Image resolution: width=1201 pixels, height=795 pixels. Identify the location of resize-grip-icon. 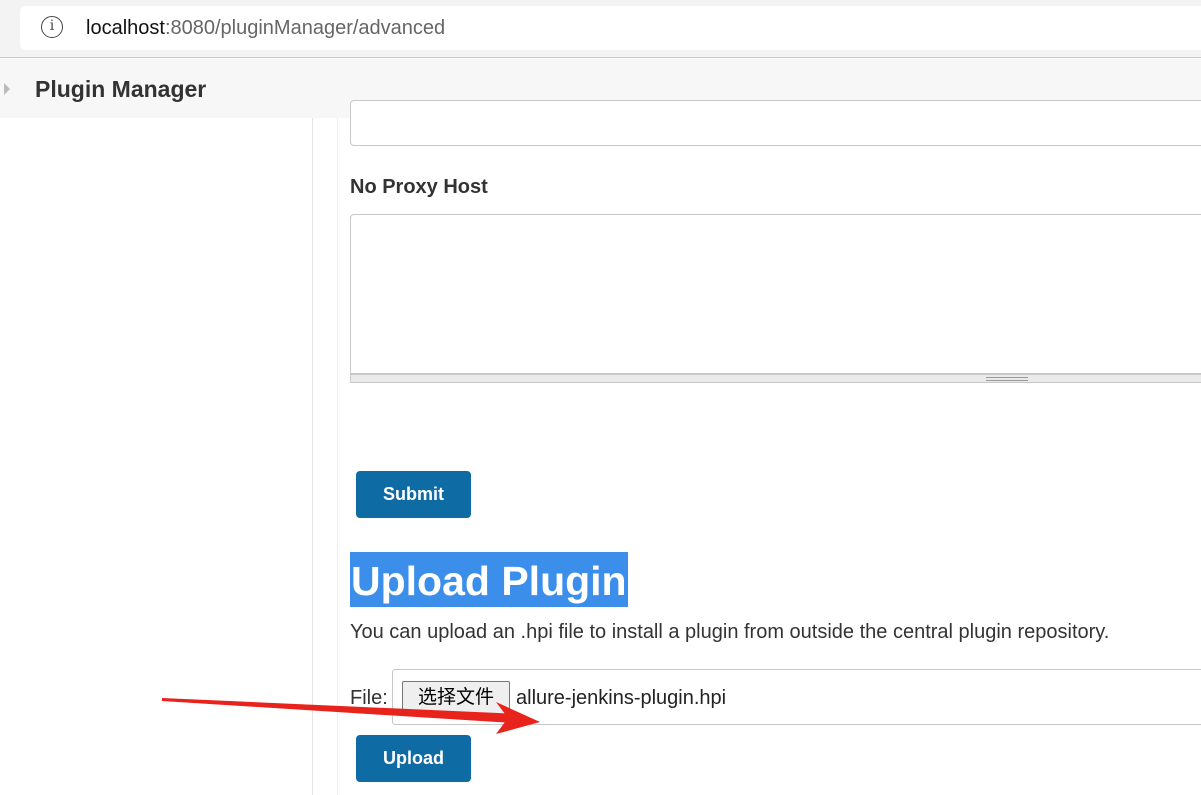
(1007, 379).